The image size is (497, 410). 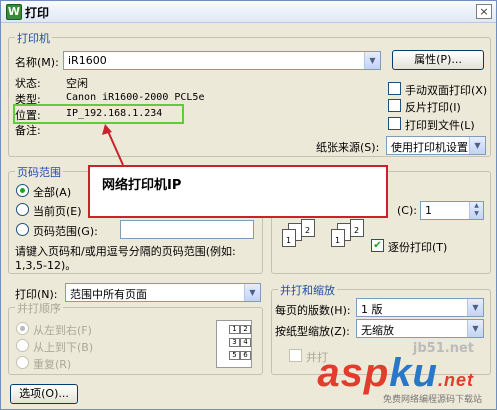 What do you see at coordinates (57, 211) in the screenshot?
I see `range-current-label: 当前页(E)` at bounding box center [57, 211].